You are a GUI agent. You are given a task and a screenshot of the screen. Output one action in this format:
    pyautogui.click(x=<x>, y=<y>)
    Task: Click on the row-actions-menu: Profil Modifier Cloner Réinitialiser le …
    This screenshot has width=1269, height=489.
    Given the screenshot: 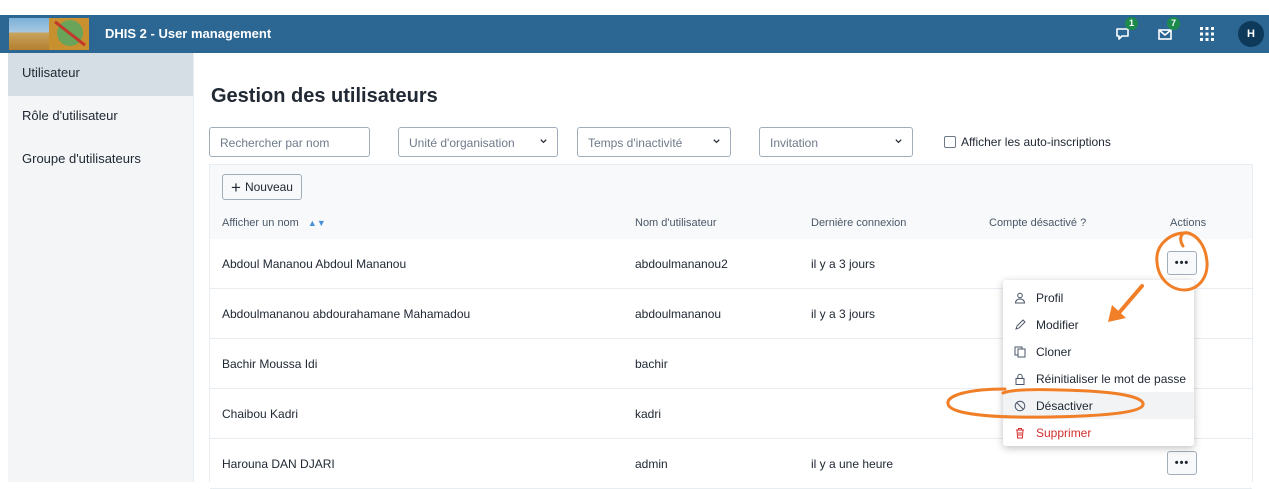 What is the action you would take?
    pyautogui.click(x=1098, y=363)
    